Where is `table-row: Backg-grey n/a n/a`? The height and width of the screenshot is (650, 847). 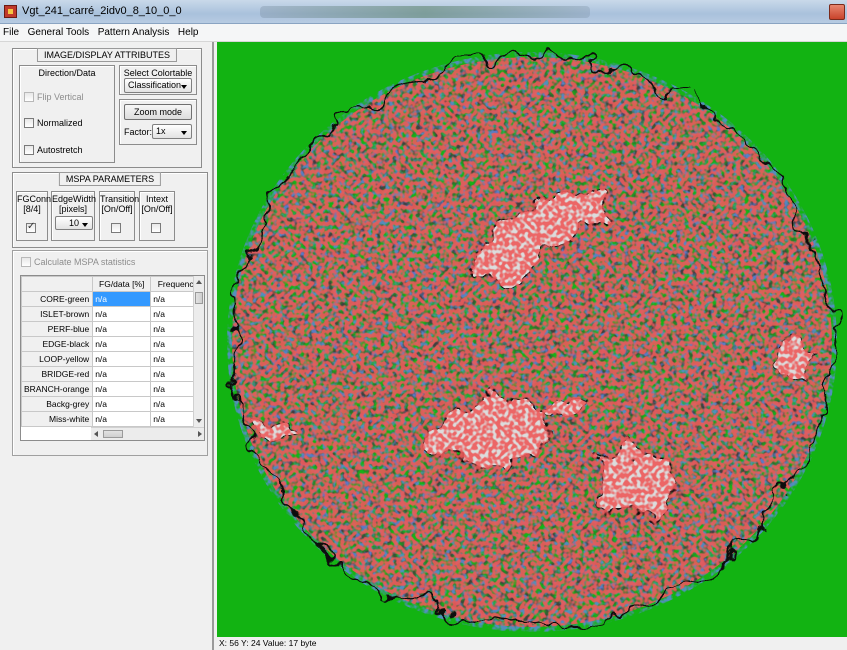 table-row: Backg-grey n/a n/a is located at coordinates (111, 404).